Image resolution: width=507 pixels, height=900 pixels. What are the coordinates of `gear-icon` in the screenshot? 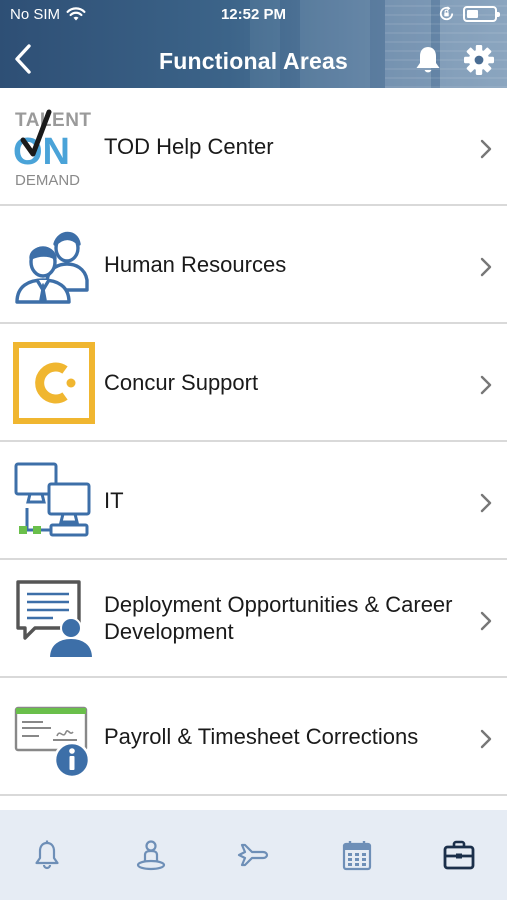 It's located at (479, 60).